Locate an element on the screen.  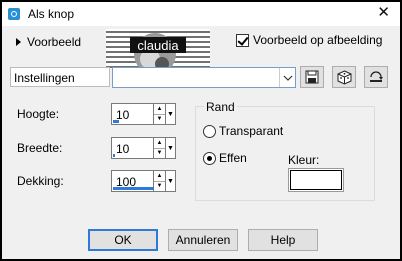
opacity-dropdown-icon: ▼ is located at coordinates (171, 181).